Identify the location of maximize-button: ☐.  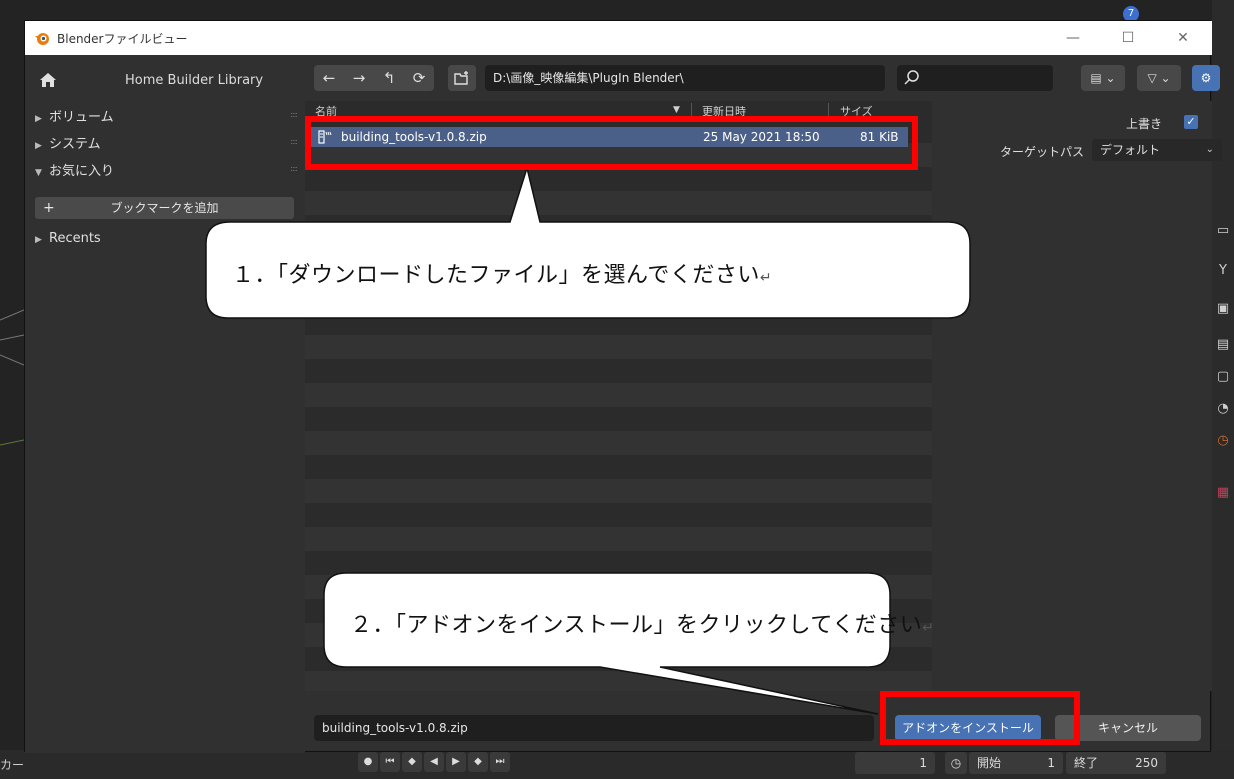
(1128, 38).